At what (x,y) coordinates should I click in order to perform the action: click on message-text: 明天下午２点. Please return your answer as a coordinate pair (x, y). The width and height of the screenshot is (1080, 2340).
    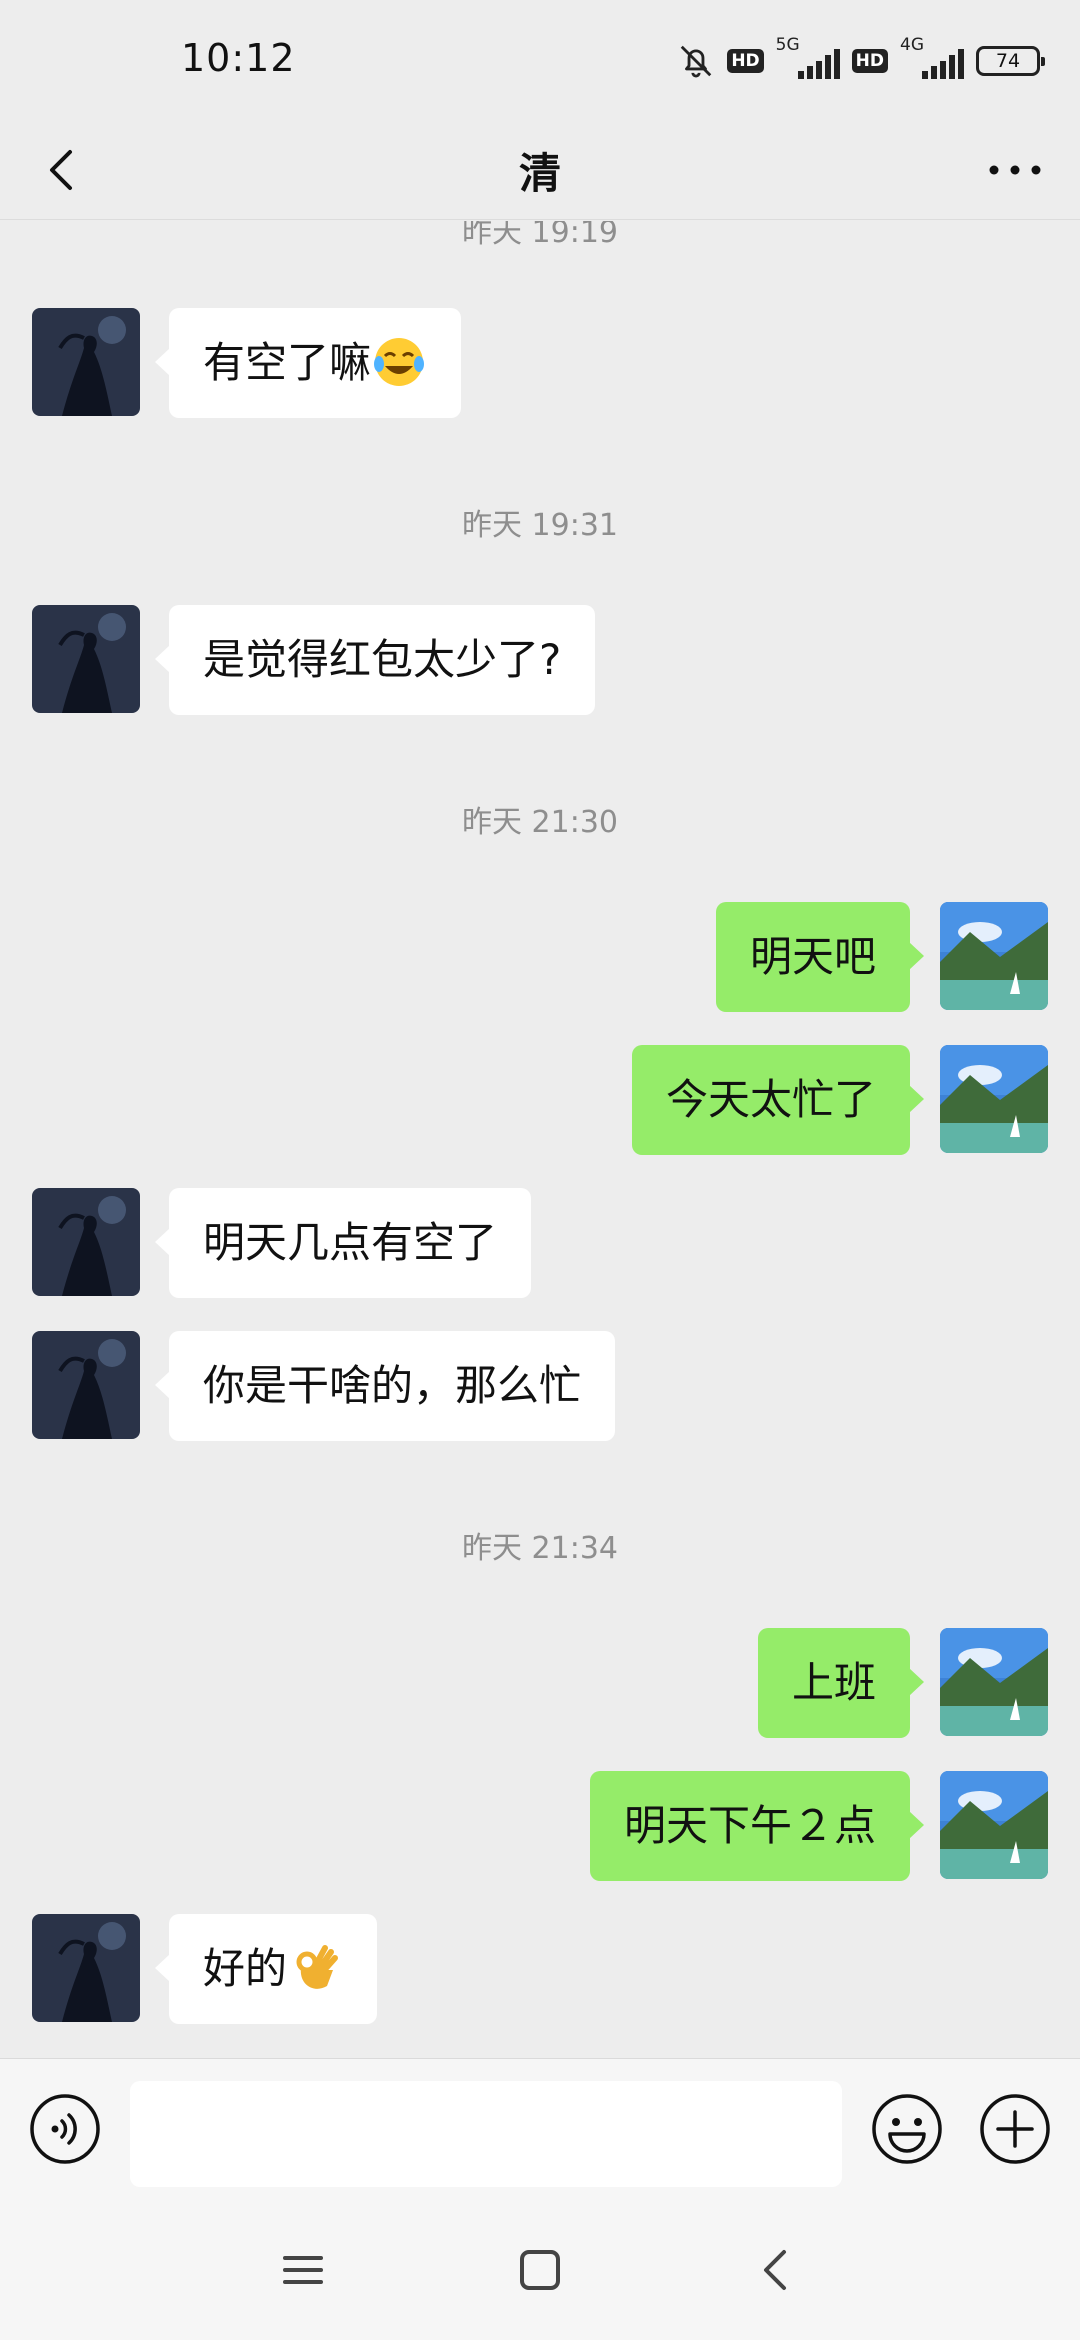
    Looking at the image, I should click on (749, 1825).